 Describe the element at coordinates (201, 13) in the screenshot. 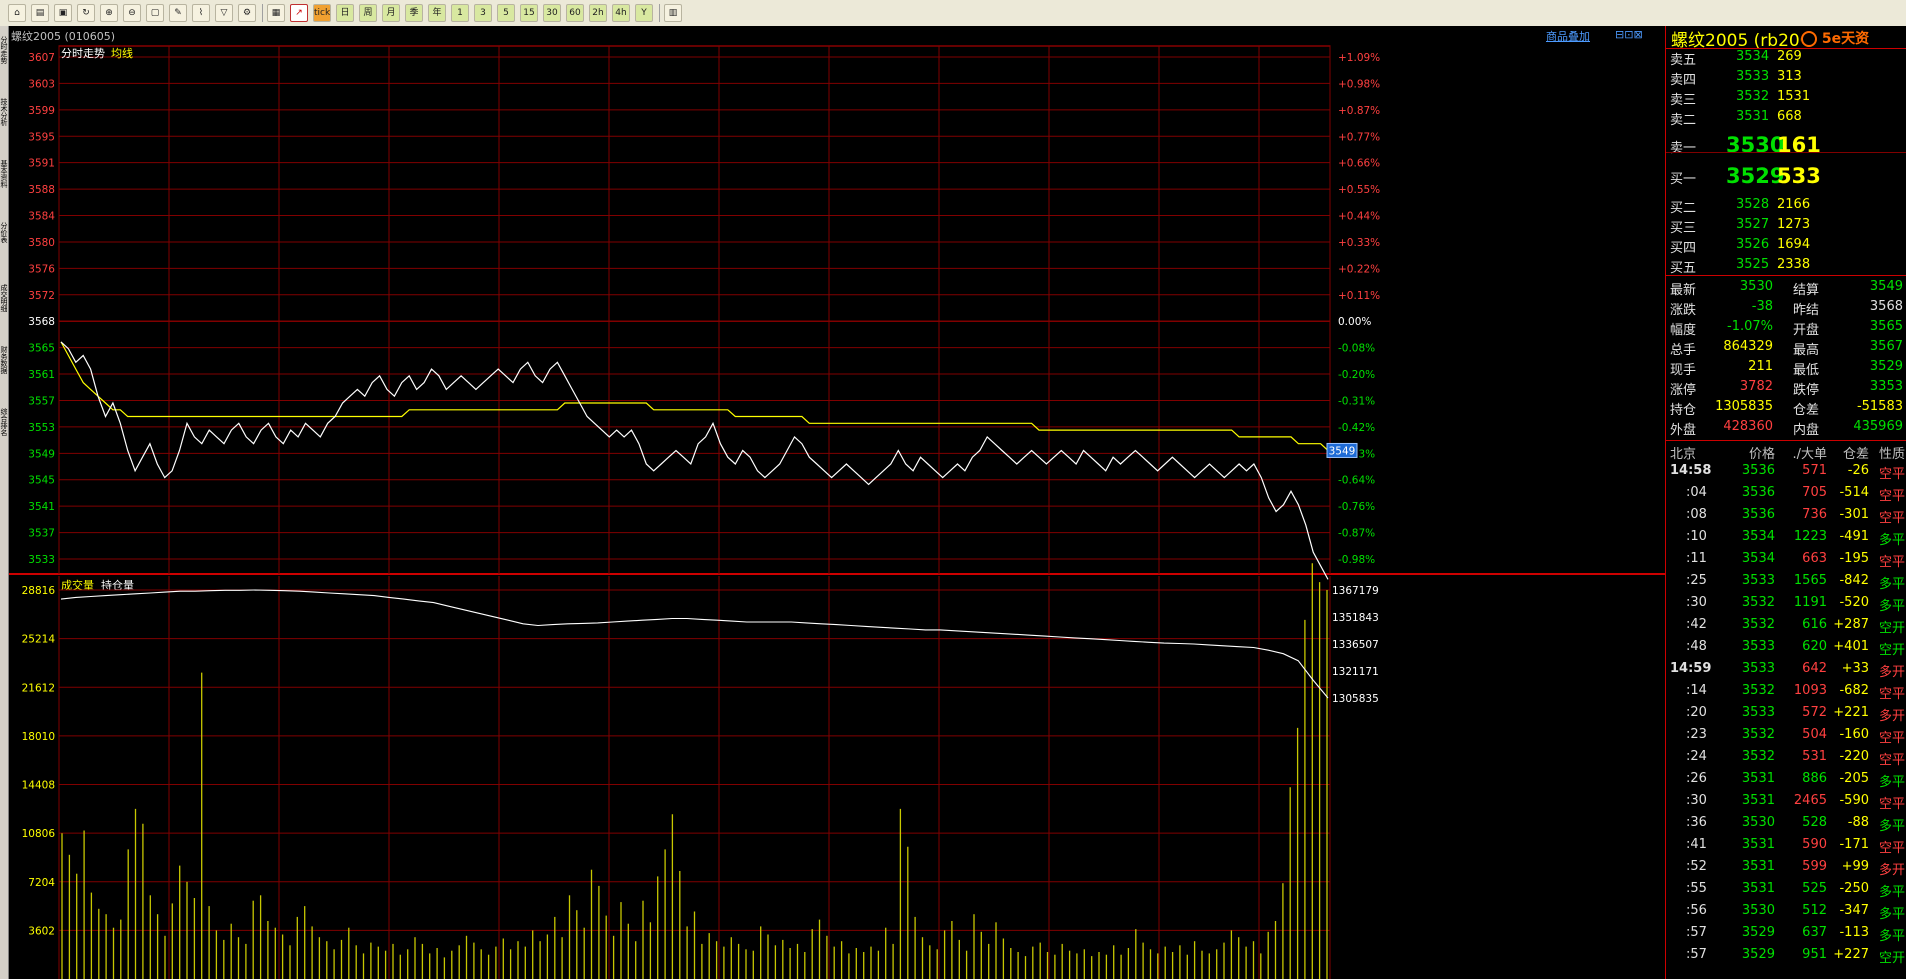

I see `brush-icon: ⌇` at that location.